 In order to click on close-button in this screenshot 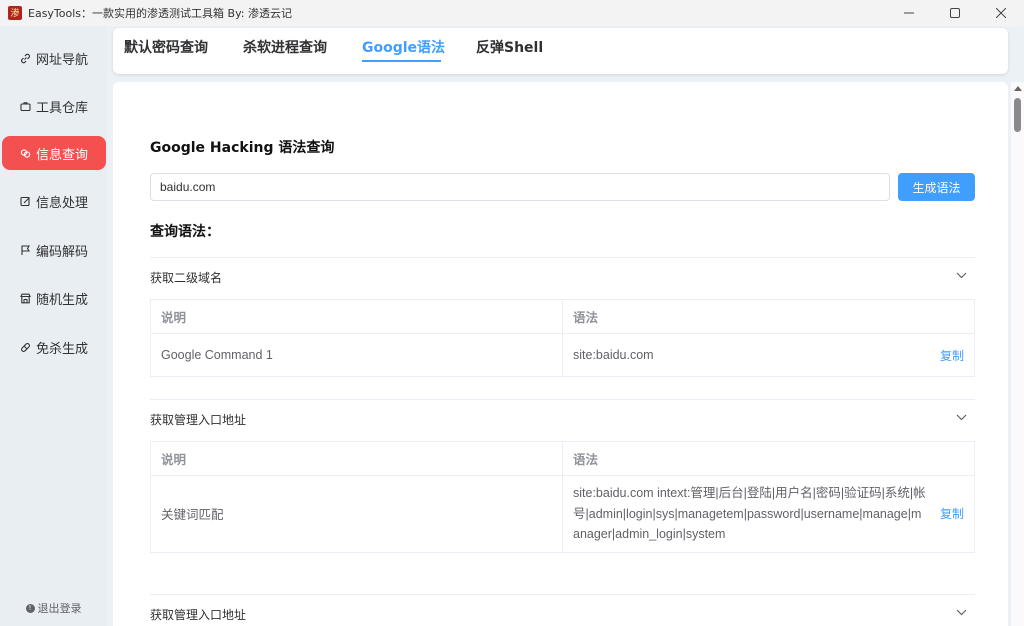, I will do `click(1001, 13)`.